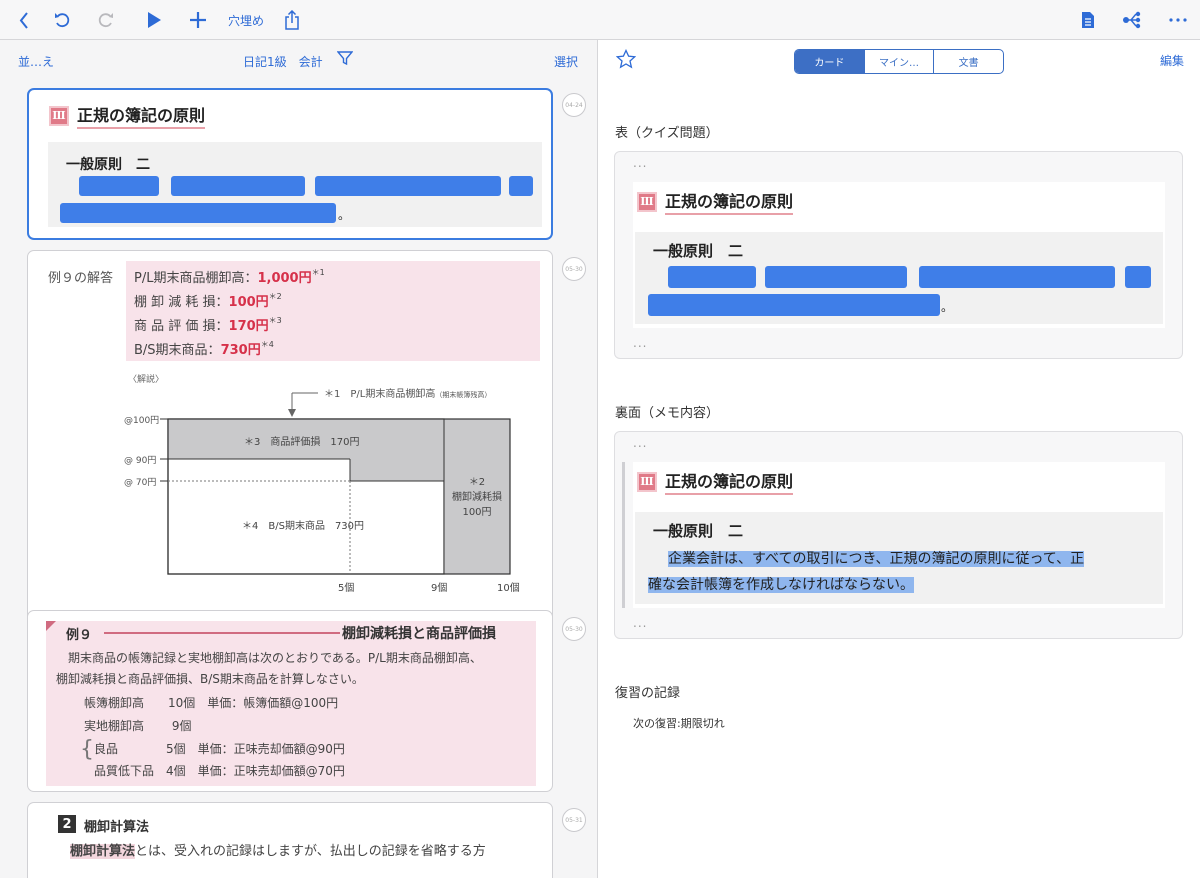 The width and height of the screenshot is (1200, 878). What do you see at coordinates (1088, 20) in the screenshot?
I see `document-icon` at bounding box center [1088, 20].